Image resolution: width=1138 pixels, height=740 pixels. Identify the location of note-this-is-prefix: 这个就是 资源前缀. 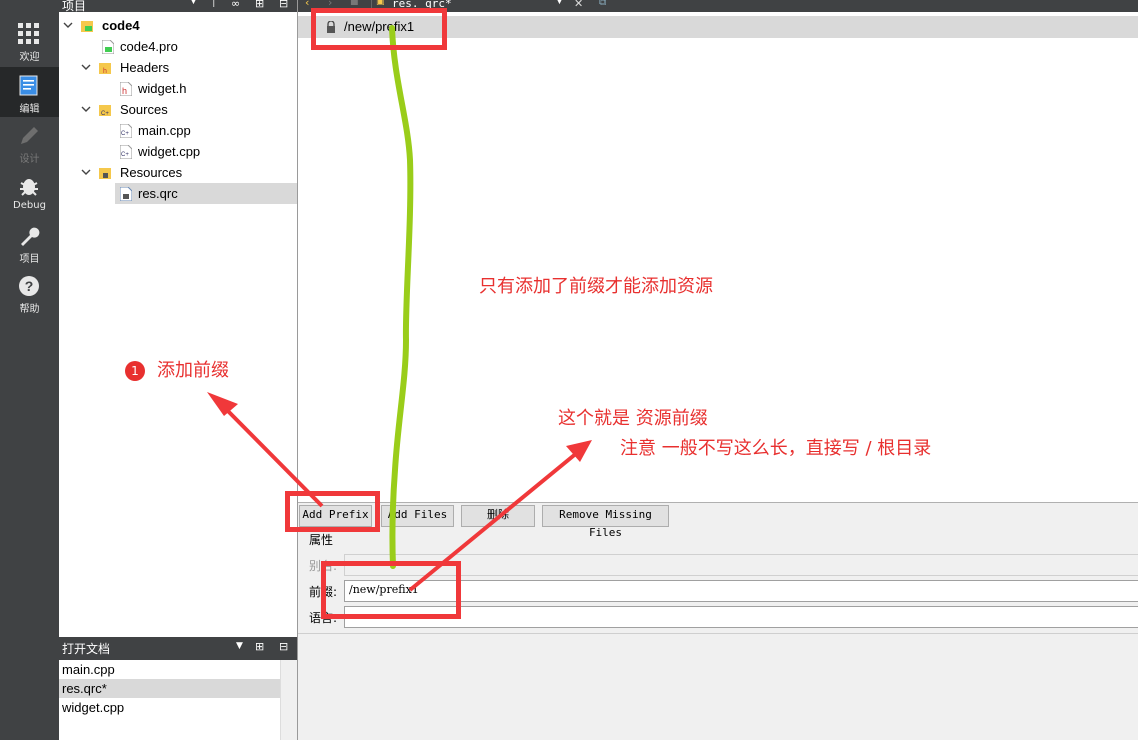
(633, 418).